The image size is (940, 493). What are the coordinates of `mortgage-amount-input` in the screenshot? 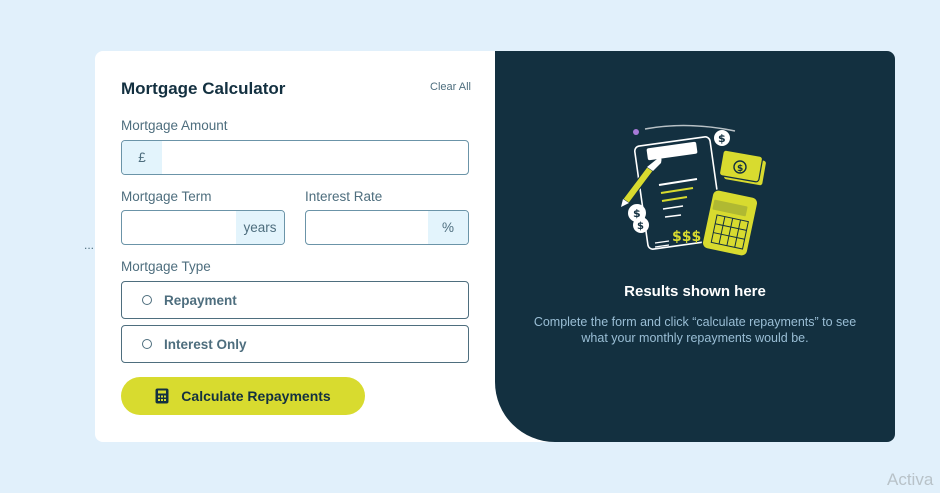 It's located at (315, 157).